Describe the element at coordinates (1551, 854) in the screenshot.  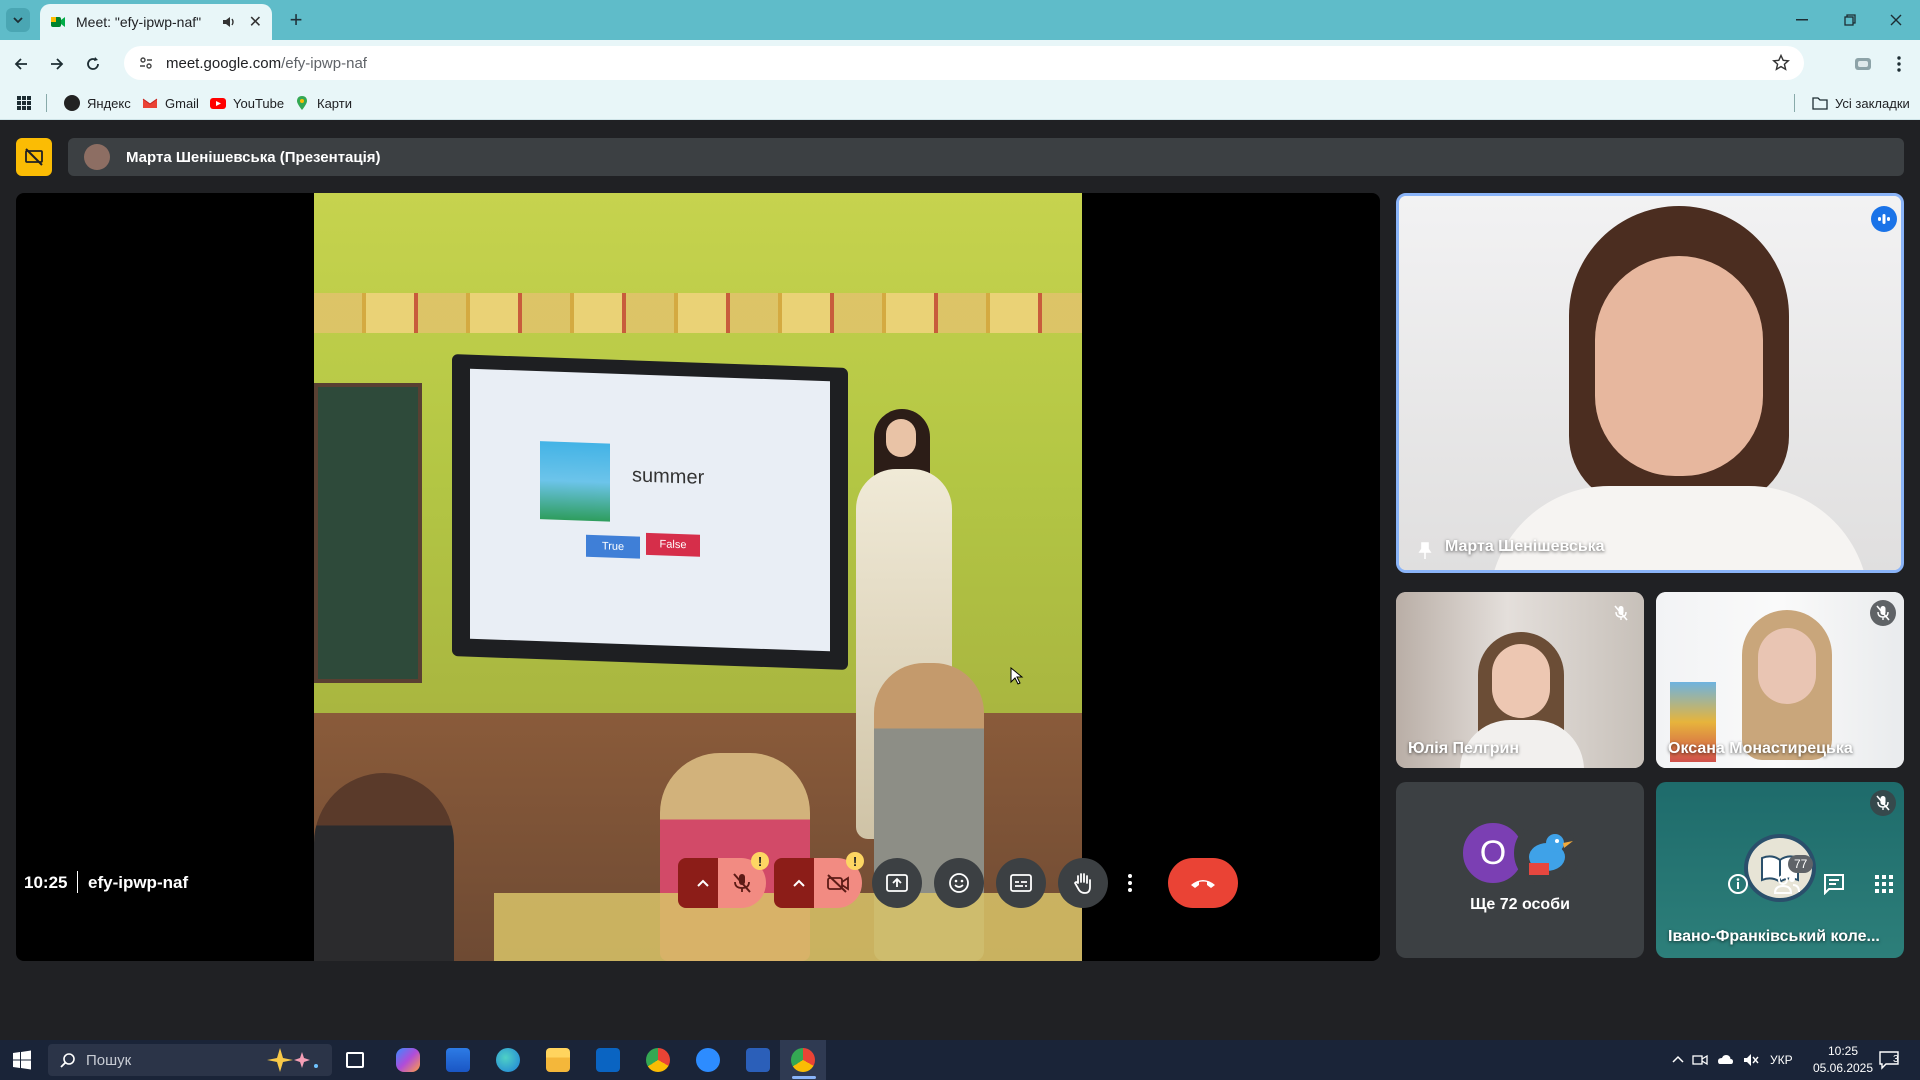
I see `bird-avatar-icon` at that location.